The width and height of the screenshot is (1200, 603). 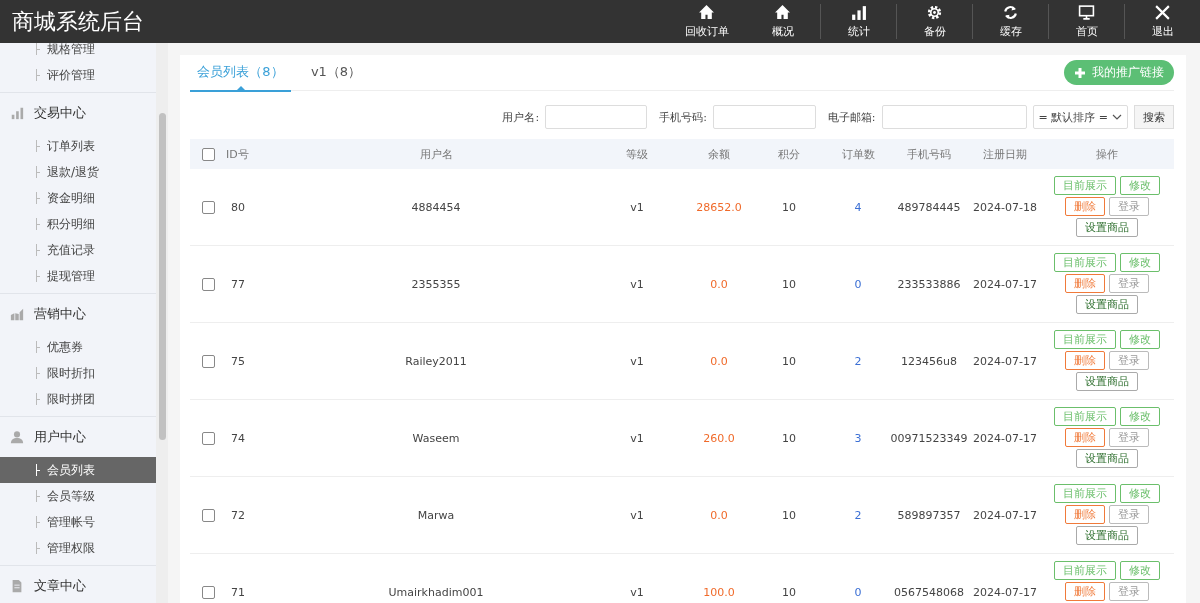 What do you see at coordinates (851, 117) in the screenshot?
I see `filter-label: 电子邮箱:` at bounding box center [851, 117].